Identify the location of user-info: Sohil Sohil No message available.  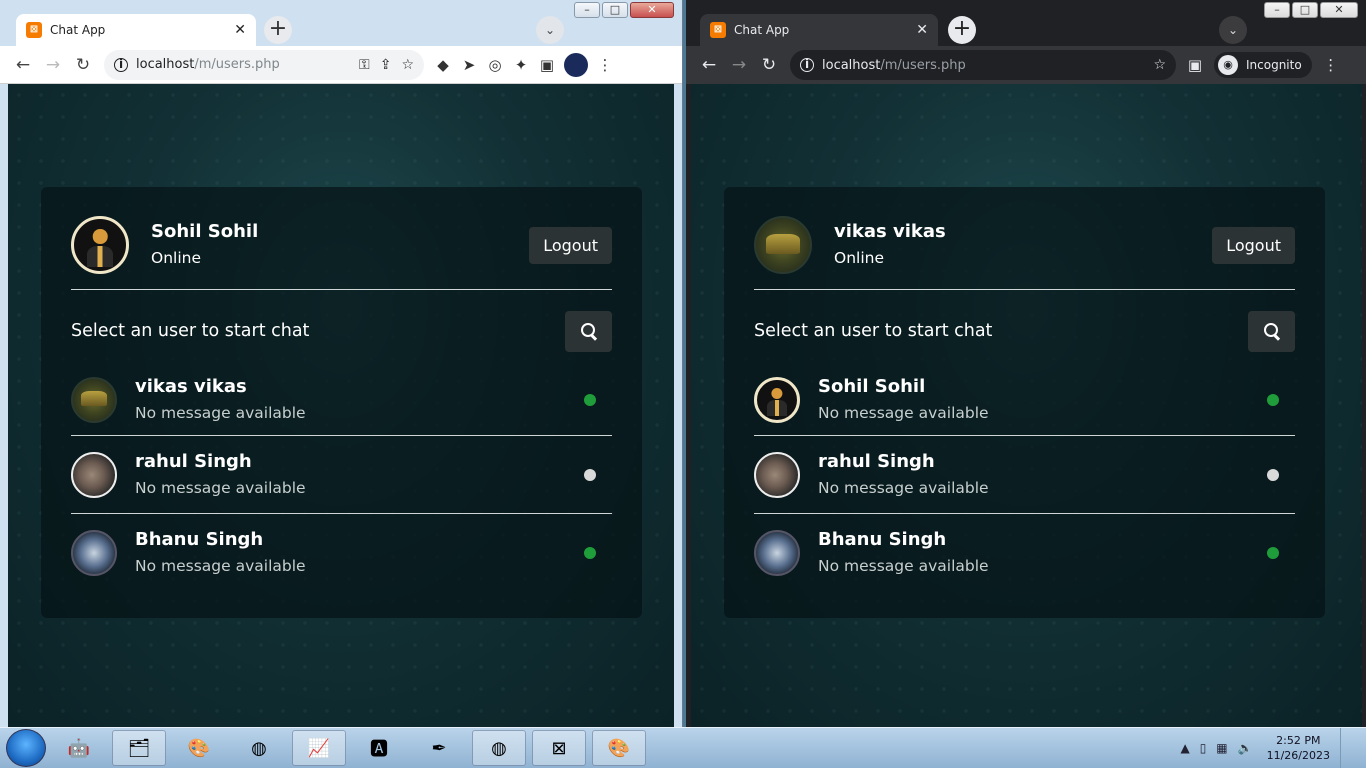
(1042, 400).